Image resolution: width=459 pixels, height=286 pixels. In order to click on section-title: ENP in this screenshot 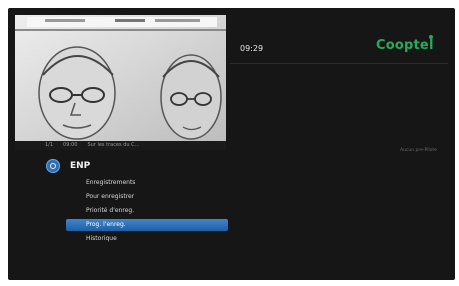, I will do `click(80, 166)`.